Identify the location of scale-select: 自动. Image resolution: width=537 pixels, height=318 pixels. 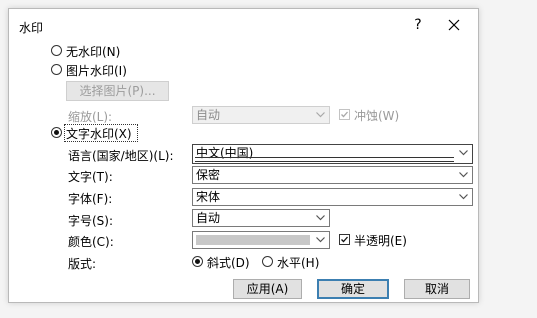
(261, 115).